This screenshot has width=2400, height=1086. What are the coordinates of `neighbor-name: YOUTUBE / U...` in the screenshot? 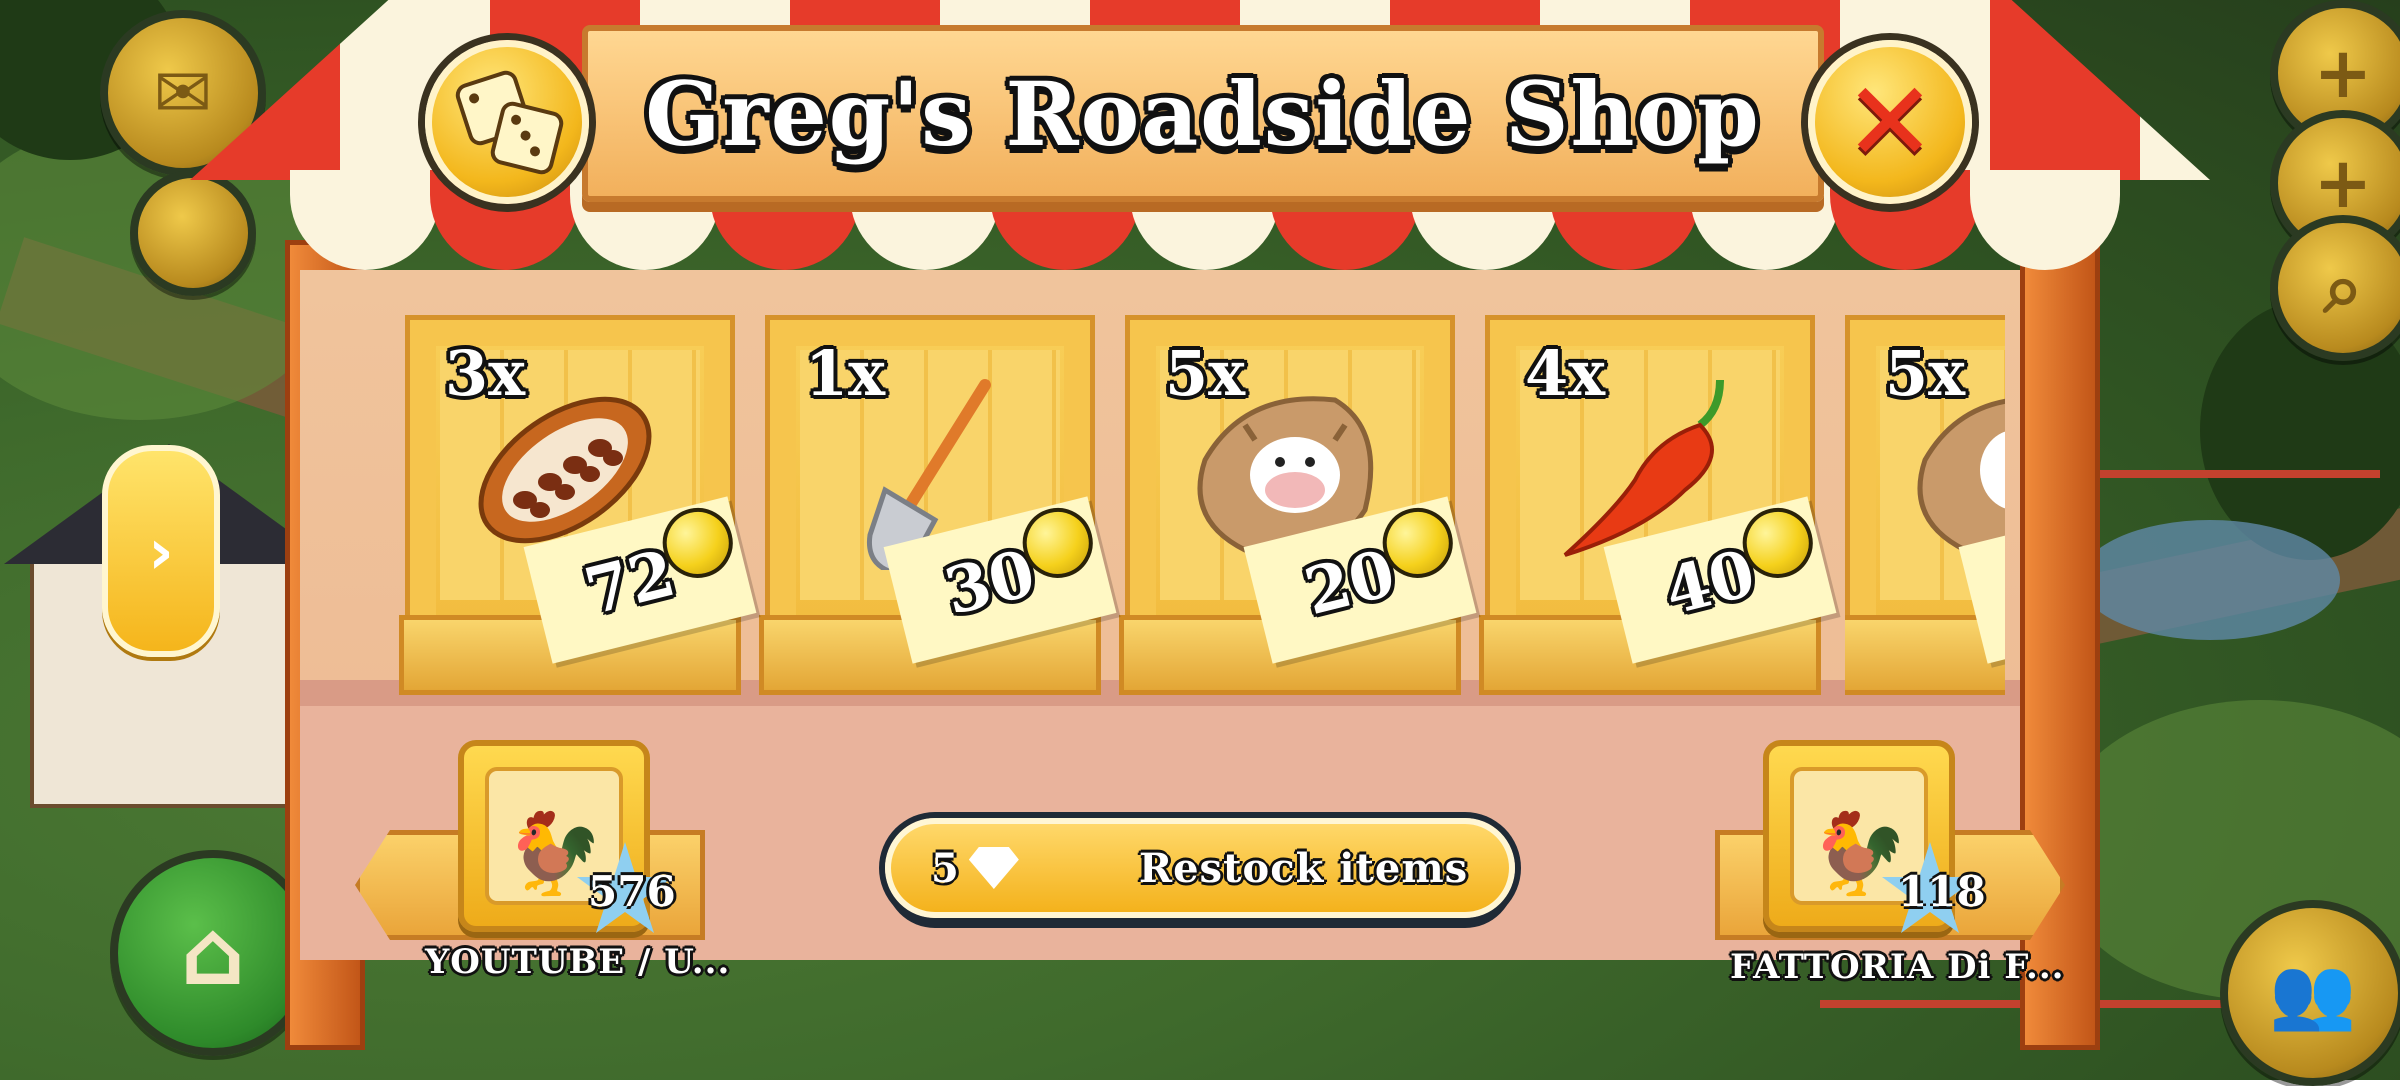 It's located at (578, 962).